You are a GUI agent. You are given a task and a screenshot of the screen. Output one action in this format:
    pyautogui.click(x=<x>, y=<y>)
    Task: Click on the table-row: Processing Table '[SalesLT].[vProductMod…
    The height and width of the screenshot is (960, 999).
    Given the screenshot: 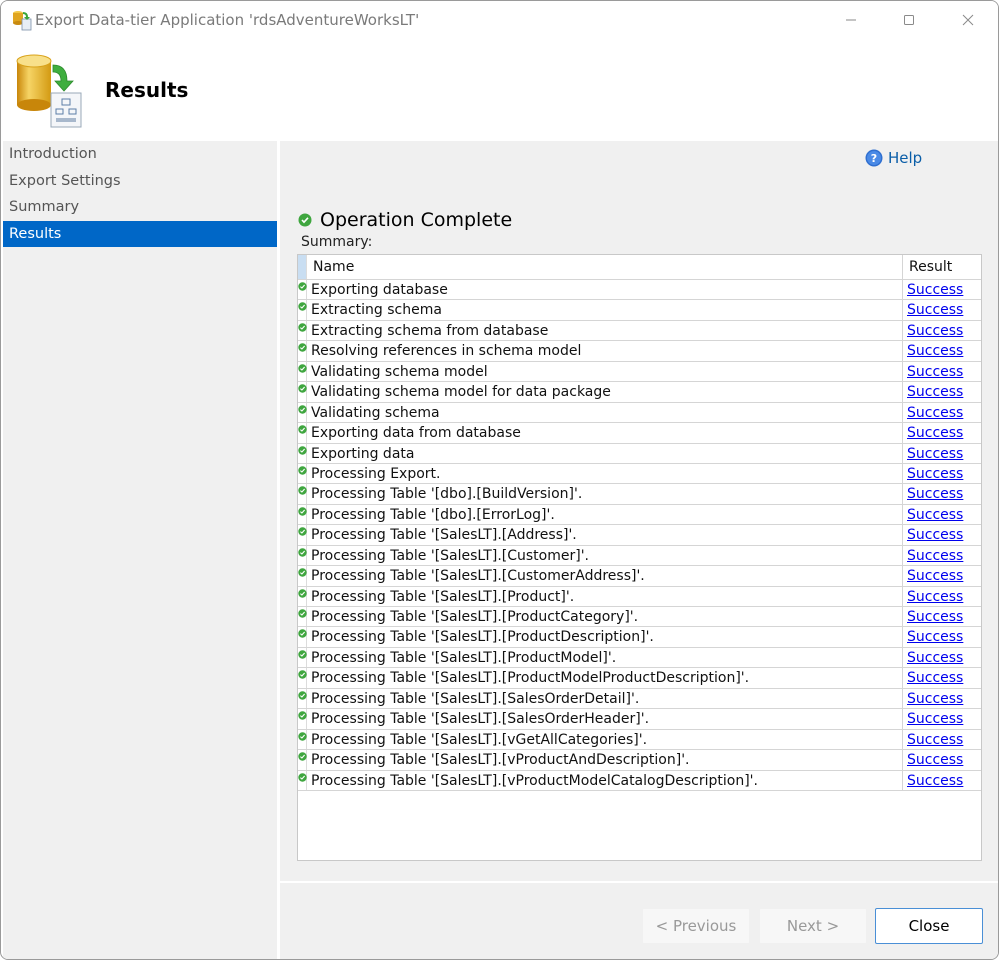 What is the action you would take?
    pyautogui.click(x=639, y=780)
    